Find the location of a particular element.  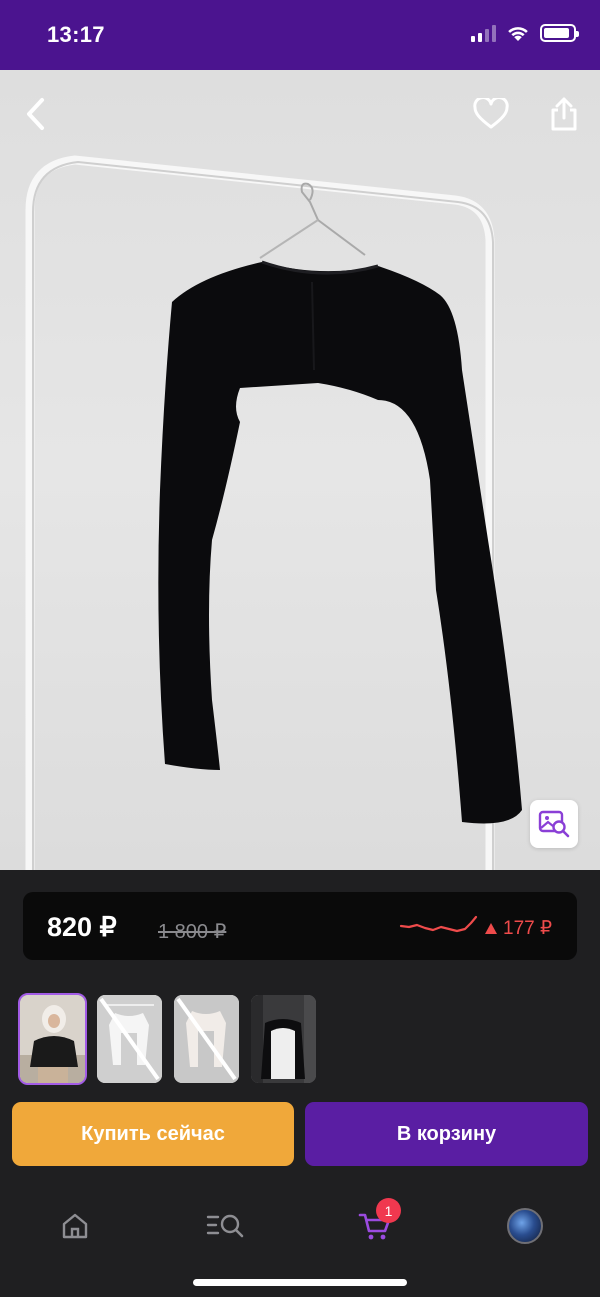

cellular-signal-icon is located at coordinates (483, 33).